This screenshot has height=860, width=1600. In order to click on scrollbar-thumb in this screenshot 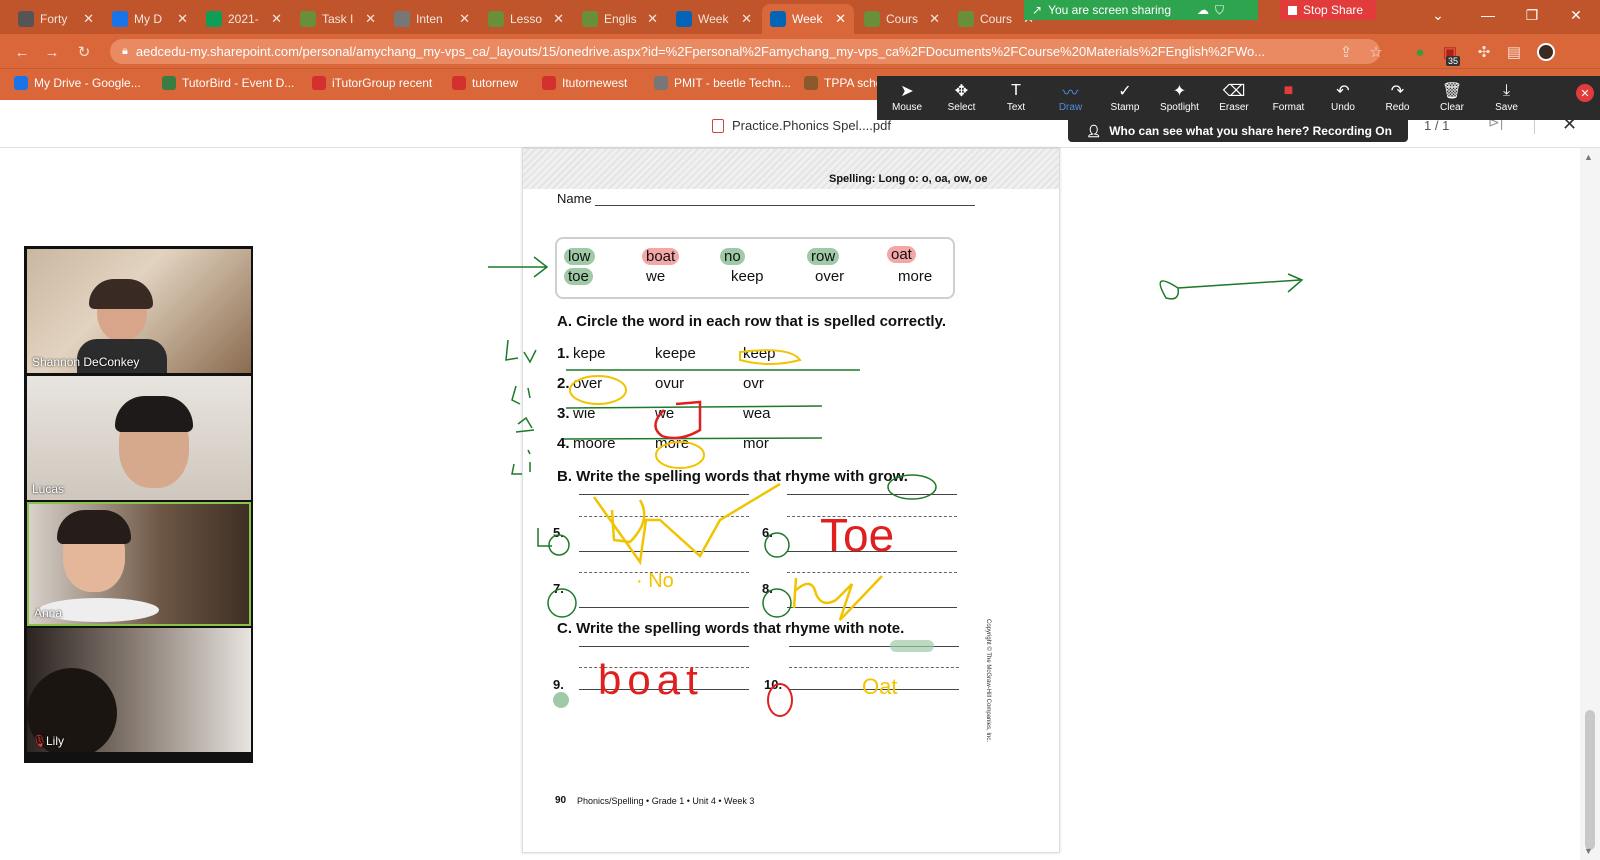, I will do `click(1590, 780)`.